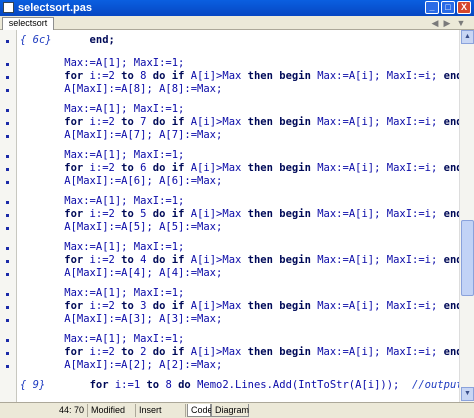  What do you see at coordinates (467, 394) in the screenshot?
I see `scroll-down-arrow-icon: ▼` at bounding box center [467, 394].